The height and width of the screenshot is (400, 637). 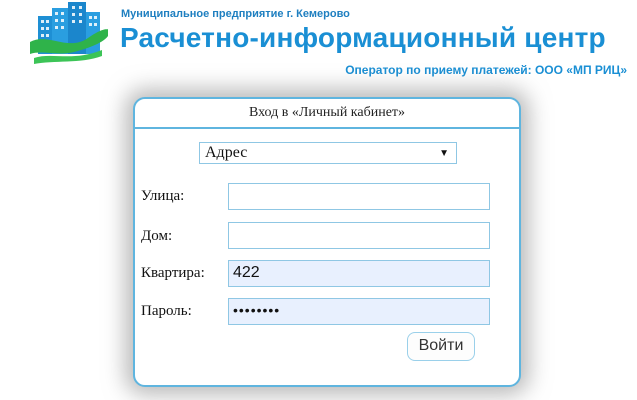 What do you see at coordinates (173, 273) in the screenshot?
I see `apartment-label: Квартира:` at bounding box center [173, 273].